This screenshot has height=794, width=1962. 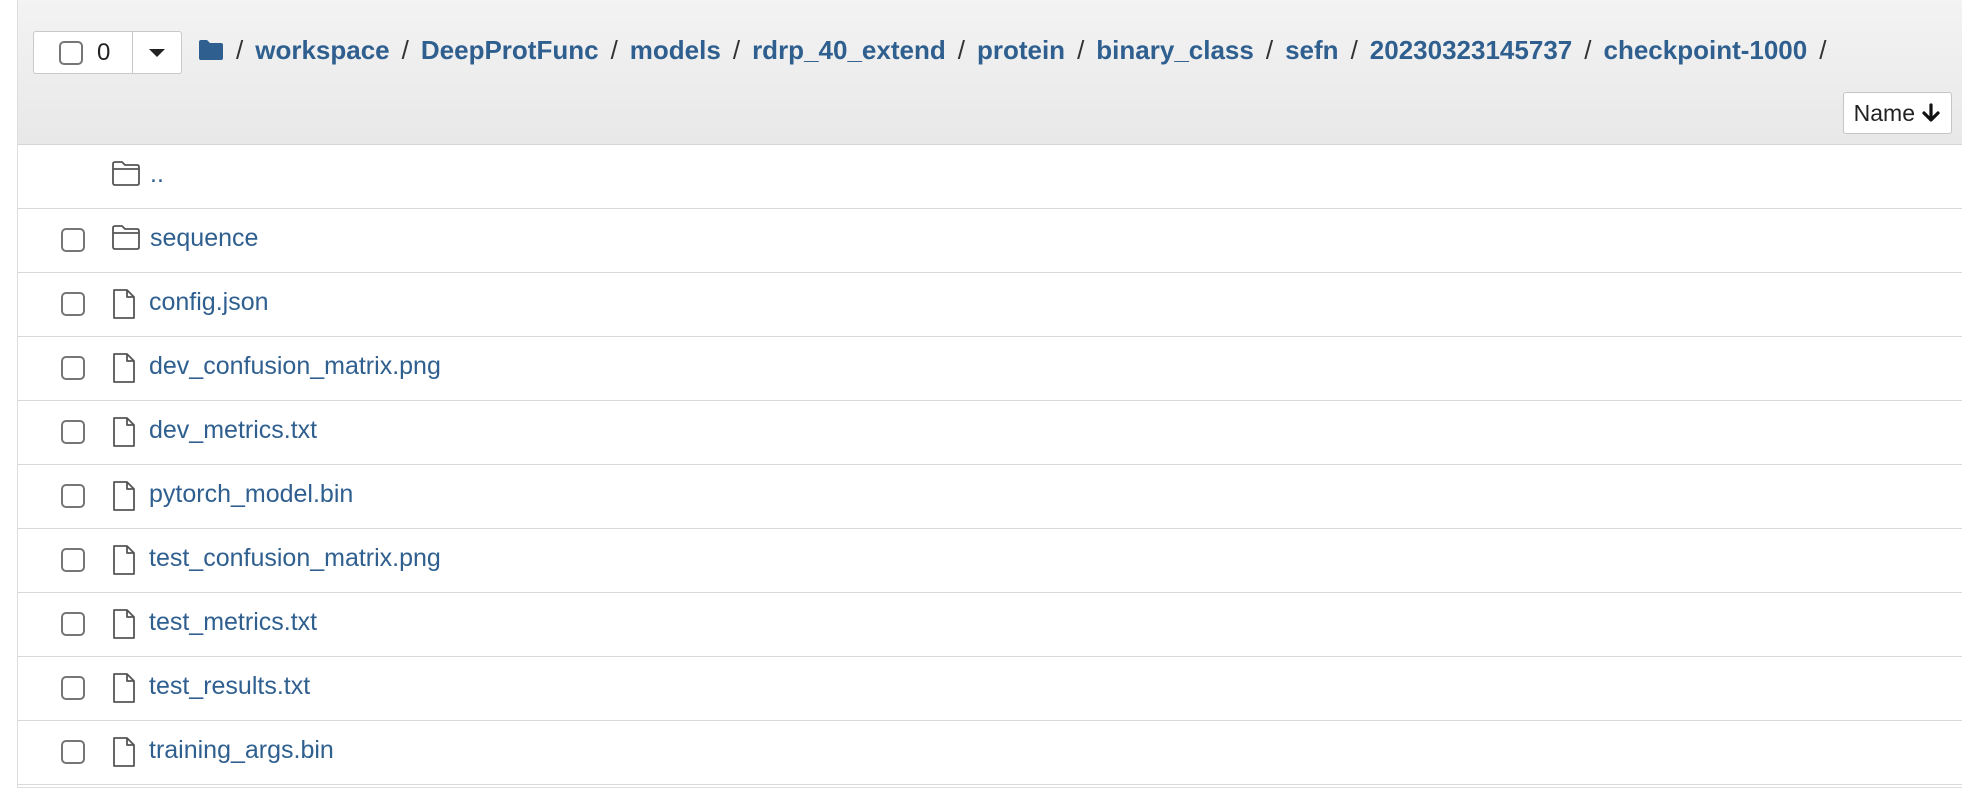 What do you see at coordinates (675, 50) in the screenshot?
I see `breadcrumb-link: models` at bounding box center [675, 50].